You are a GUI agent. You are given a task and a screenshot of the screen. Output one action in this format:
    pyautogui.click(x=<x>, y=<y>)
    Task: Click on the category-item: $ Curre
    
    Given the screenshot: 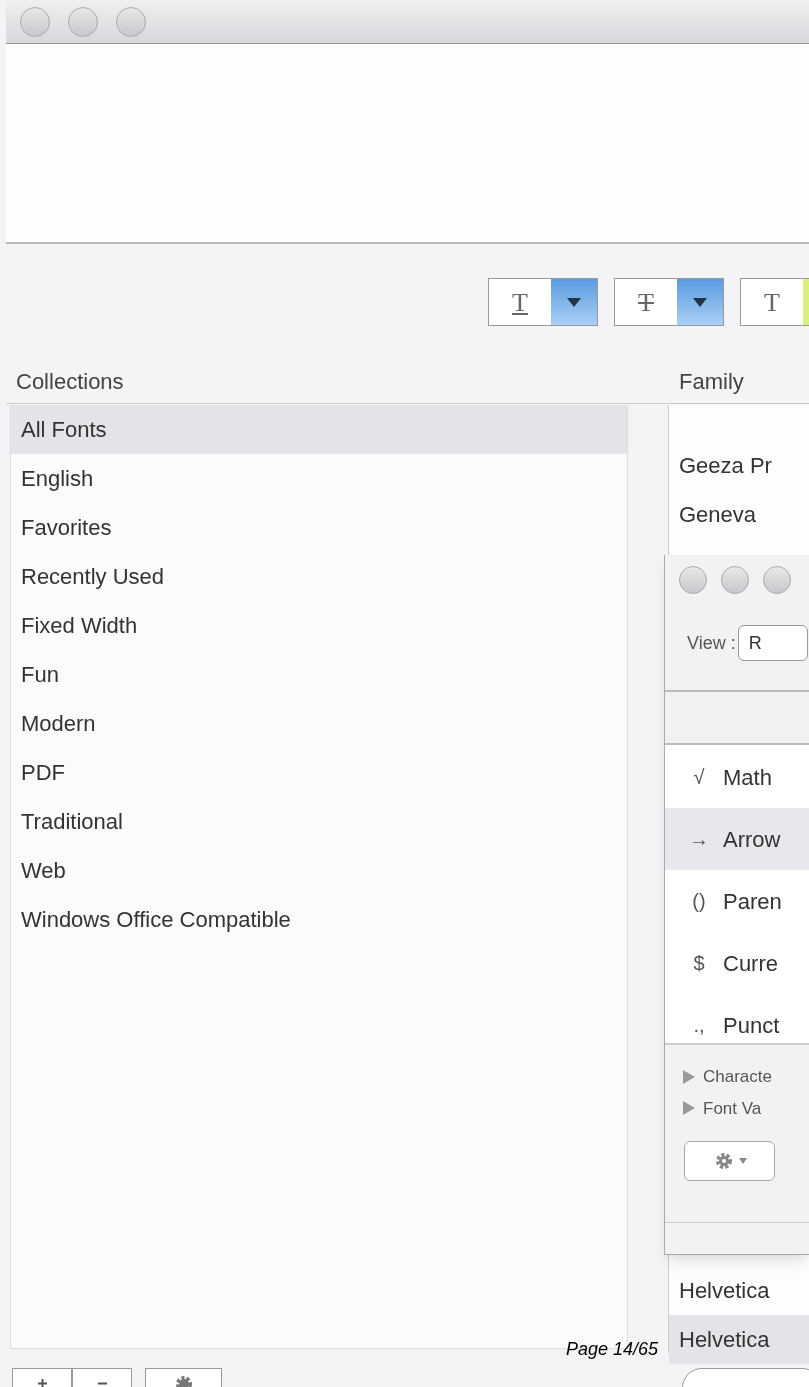 What is the action you would take?
    pyautogui.click(x=737, y=963)
    